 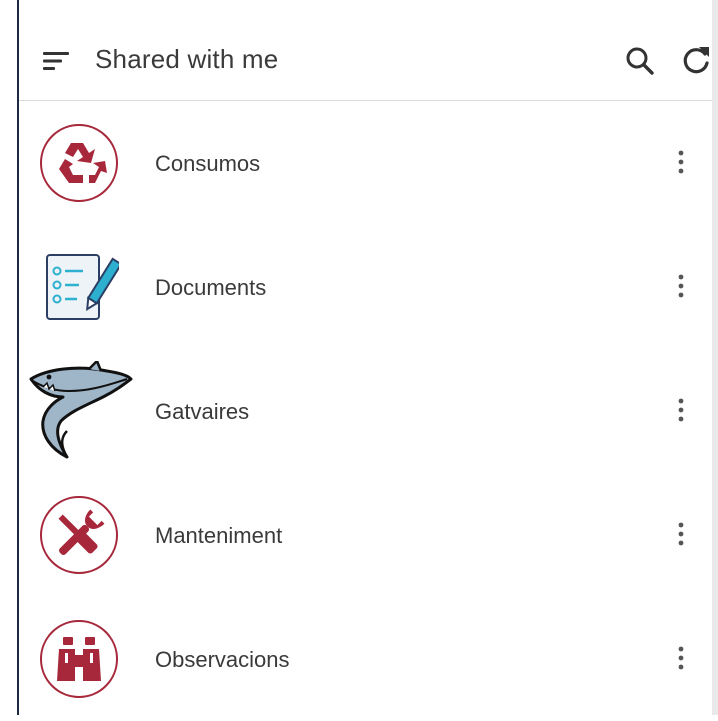 I want to click on recycle-icon, so click(x=79, y=163).